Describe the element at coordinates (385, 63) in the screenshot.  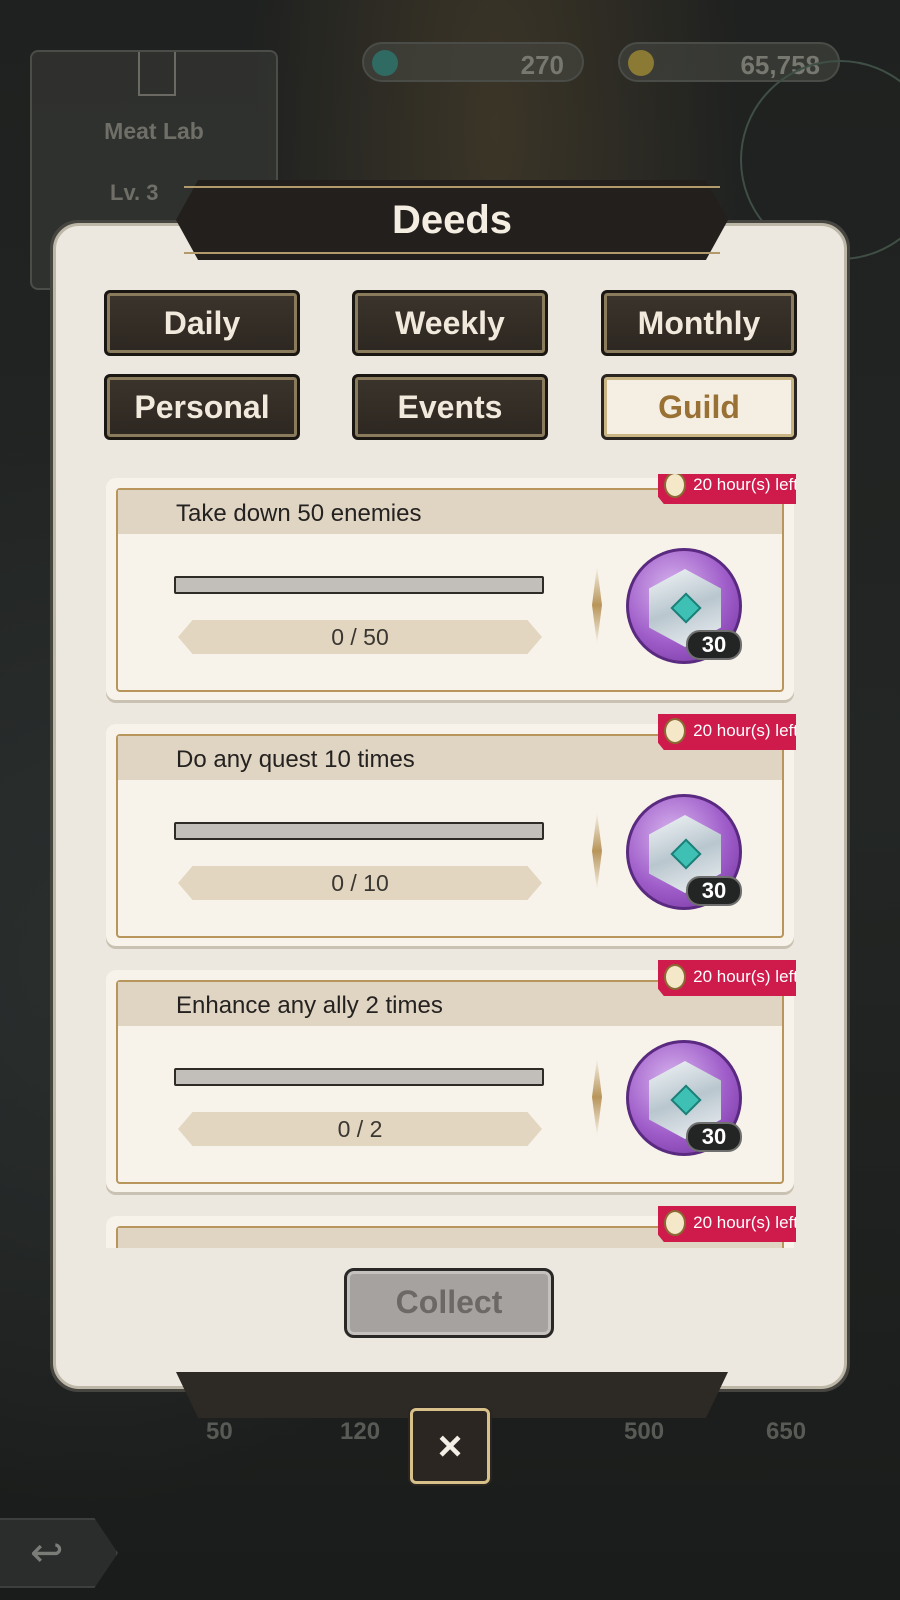
I see `gem-resource-icon` at that location.